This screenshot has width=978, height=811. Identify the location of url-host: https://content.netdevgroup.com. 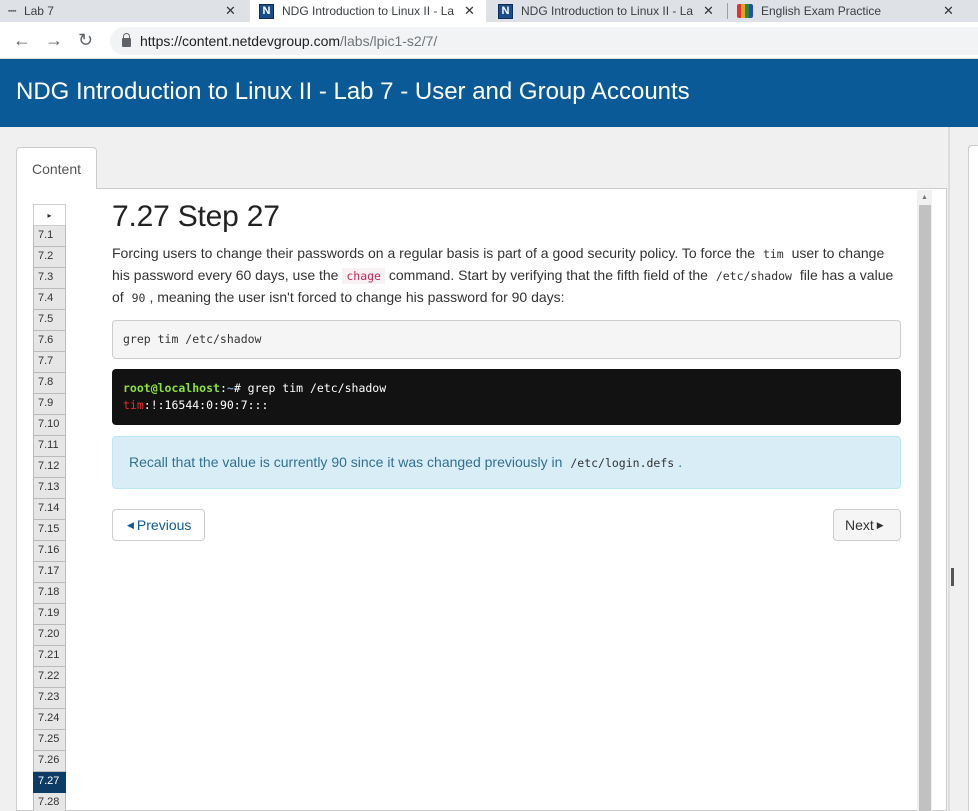
(240, 41).